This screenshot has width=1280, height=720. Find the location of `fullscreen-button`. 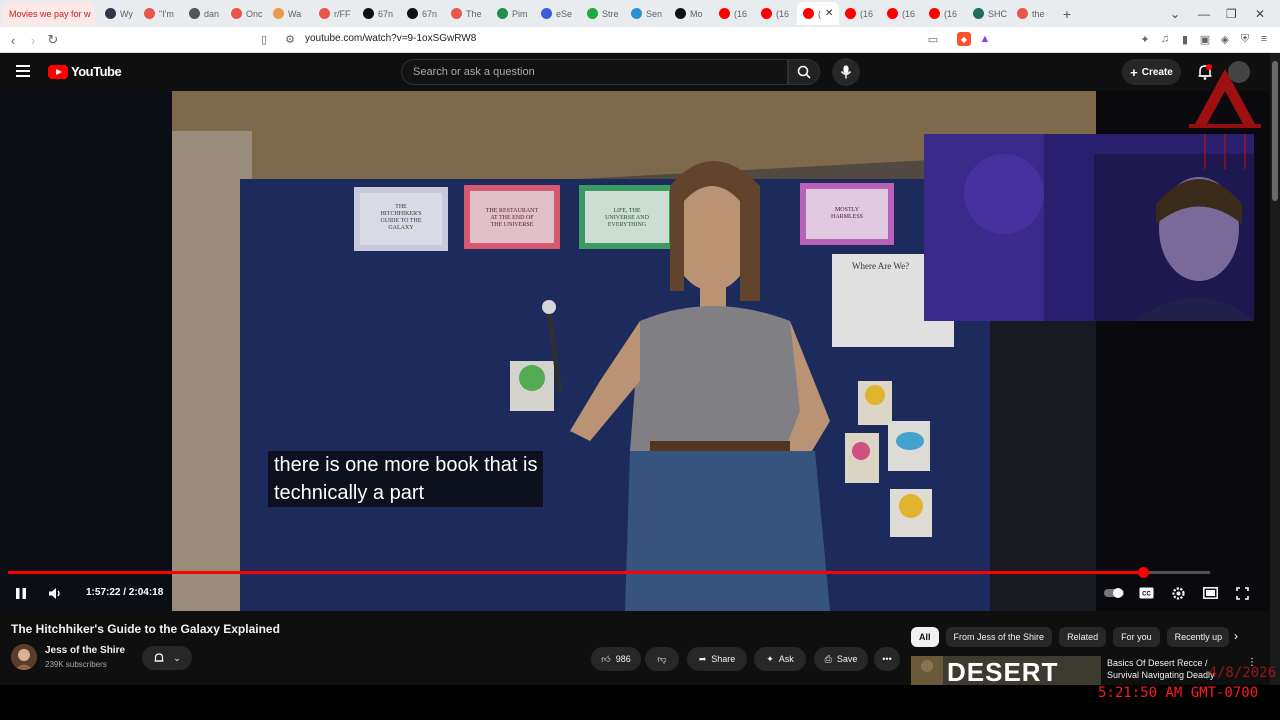

fullscreen-button is located at coordinates (1242, 593).